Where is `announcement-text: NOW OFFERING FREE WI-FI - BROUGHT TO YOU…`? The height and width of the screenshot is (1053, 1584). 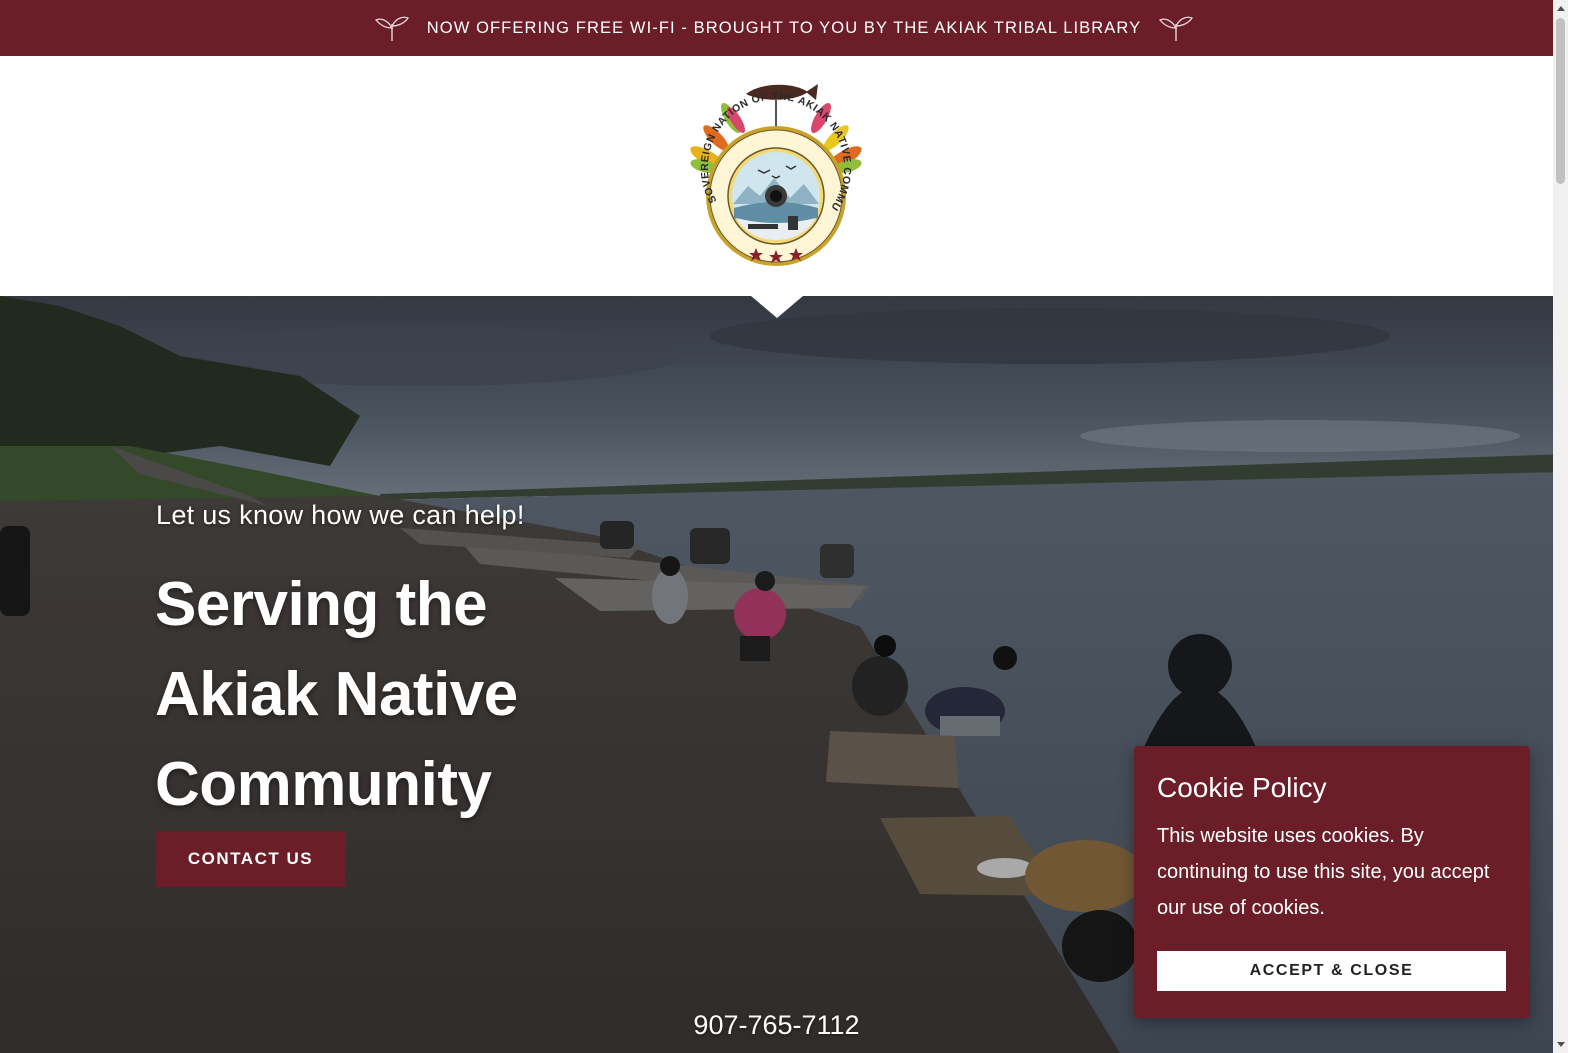
announcement-text: NOW OFFERING FREE WI-FI - BROUGHT TO YOU… is located at coordinates (784, 27).